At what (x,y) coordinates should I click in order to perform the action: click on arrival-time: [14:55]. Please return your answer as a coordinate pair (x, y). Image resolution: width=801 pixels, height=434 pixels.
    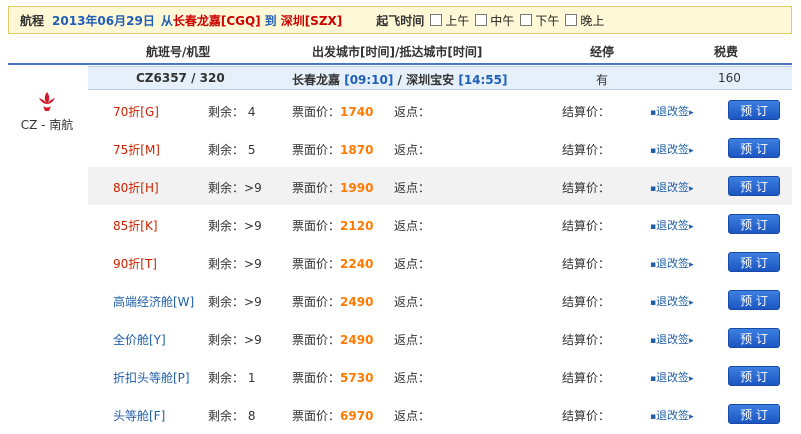
    Looking at the image, I should click on (483, 80).